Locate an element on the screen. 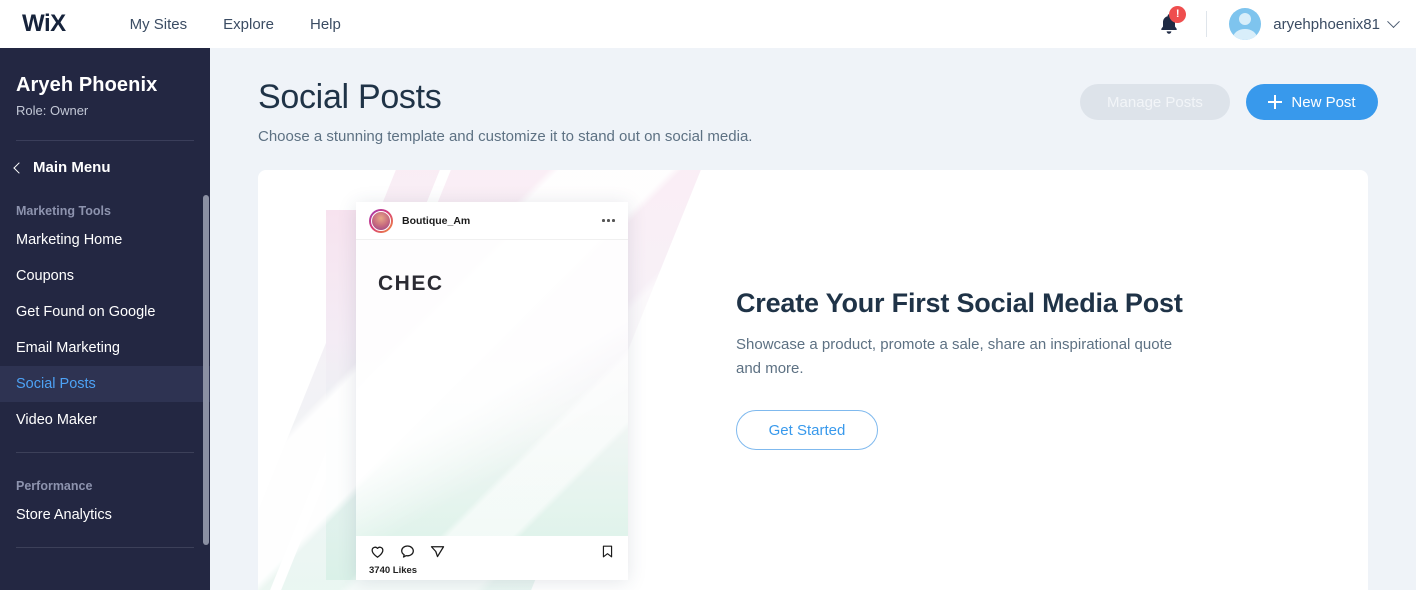  share-icon is located at coordinates (437, 552).